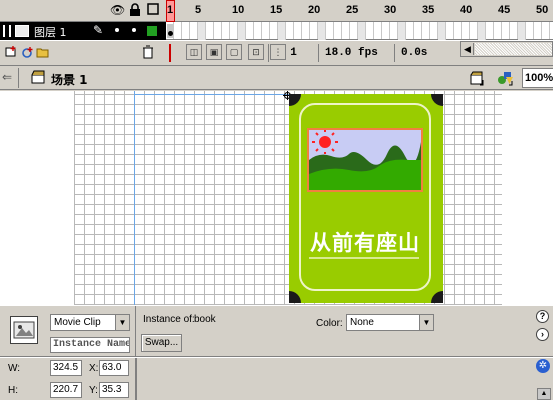  Describe the element at coordinates (11, 53) in the screenshot. I see `add-layer-icon` at that location.